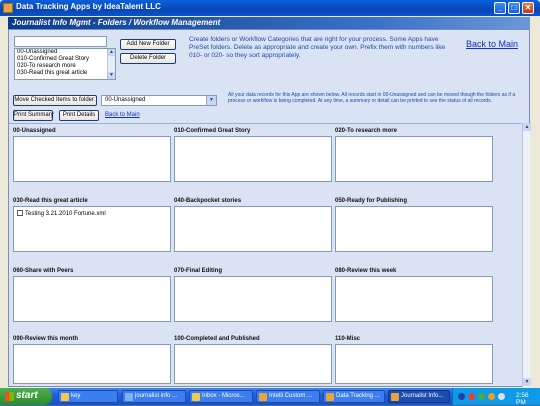 The image size is (540, 406). Describe the element at coordinates (122, 115) in the screenshot. I see `back-to-main-link-small: Back to Main` at that location.